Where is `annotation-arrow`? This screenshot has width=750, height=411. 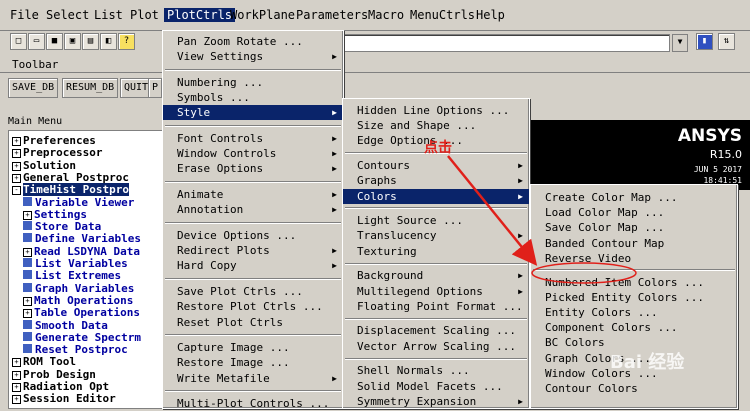
annotation-arrow is located at coordinates (542, 219).